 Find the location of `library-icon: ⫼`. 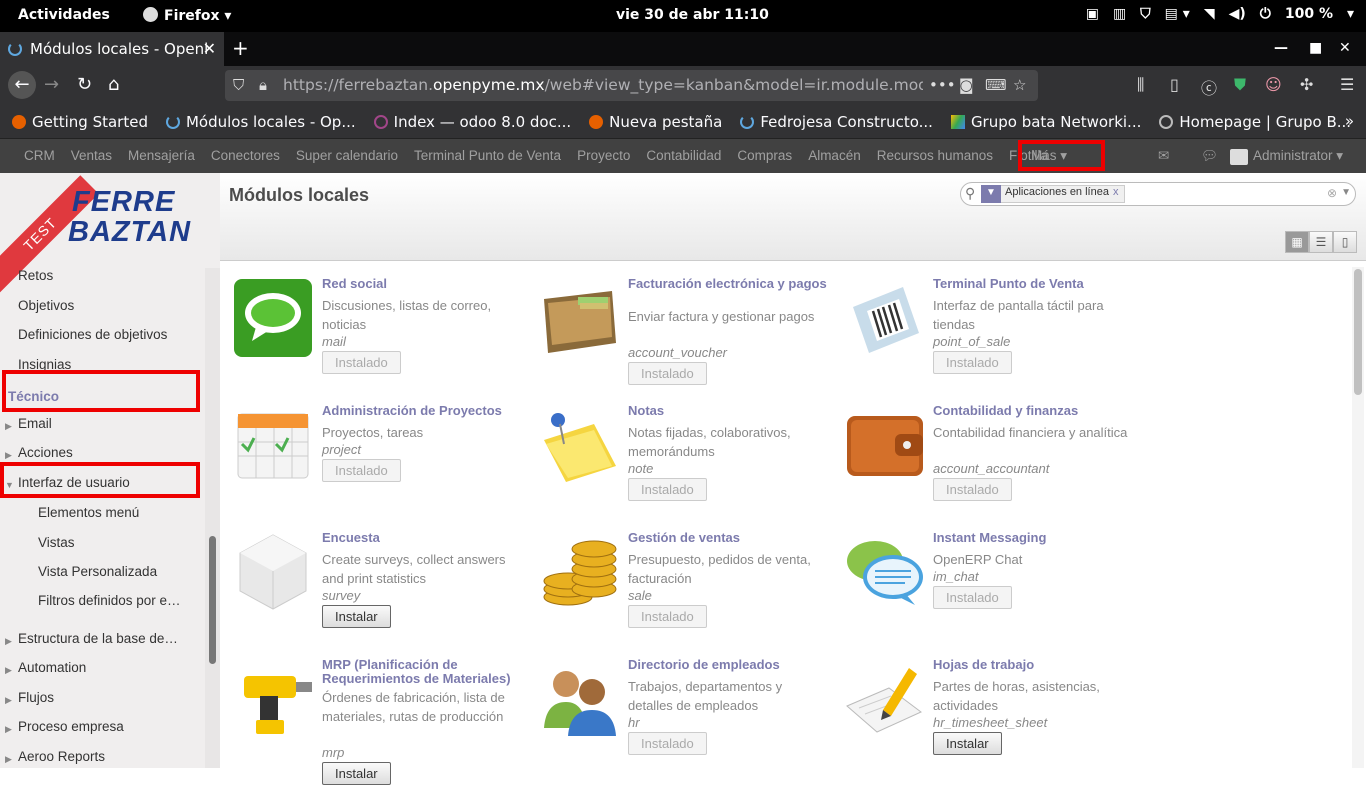

library-icon: ⫼ is located at coordinates (1140, 85).